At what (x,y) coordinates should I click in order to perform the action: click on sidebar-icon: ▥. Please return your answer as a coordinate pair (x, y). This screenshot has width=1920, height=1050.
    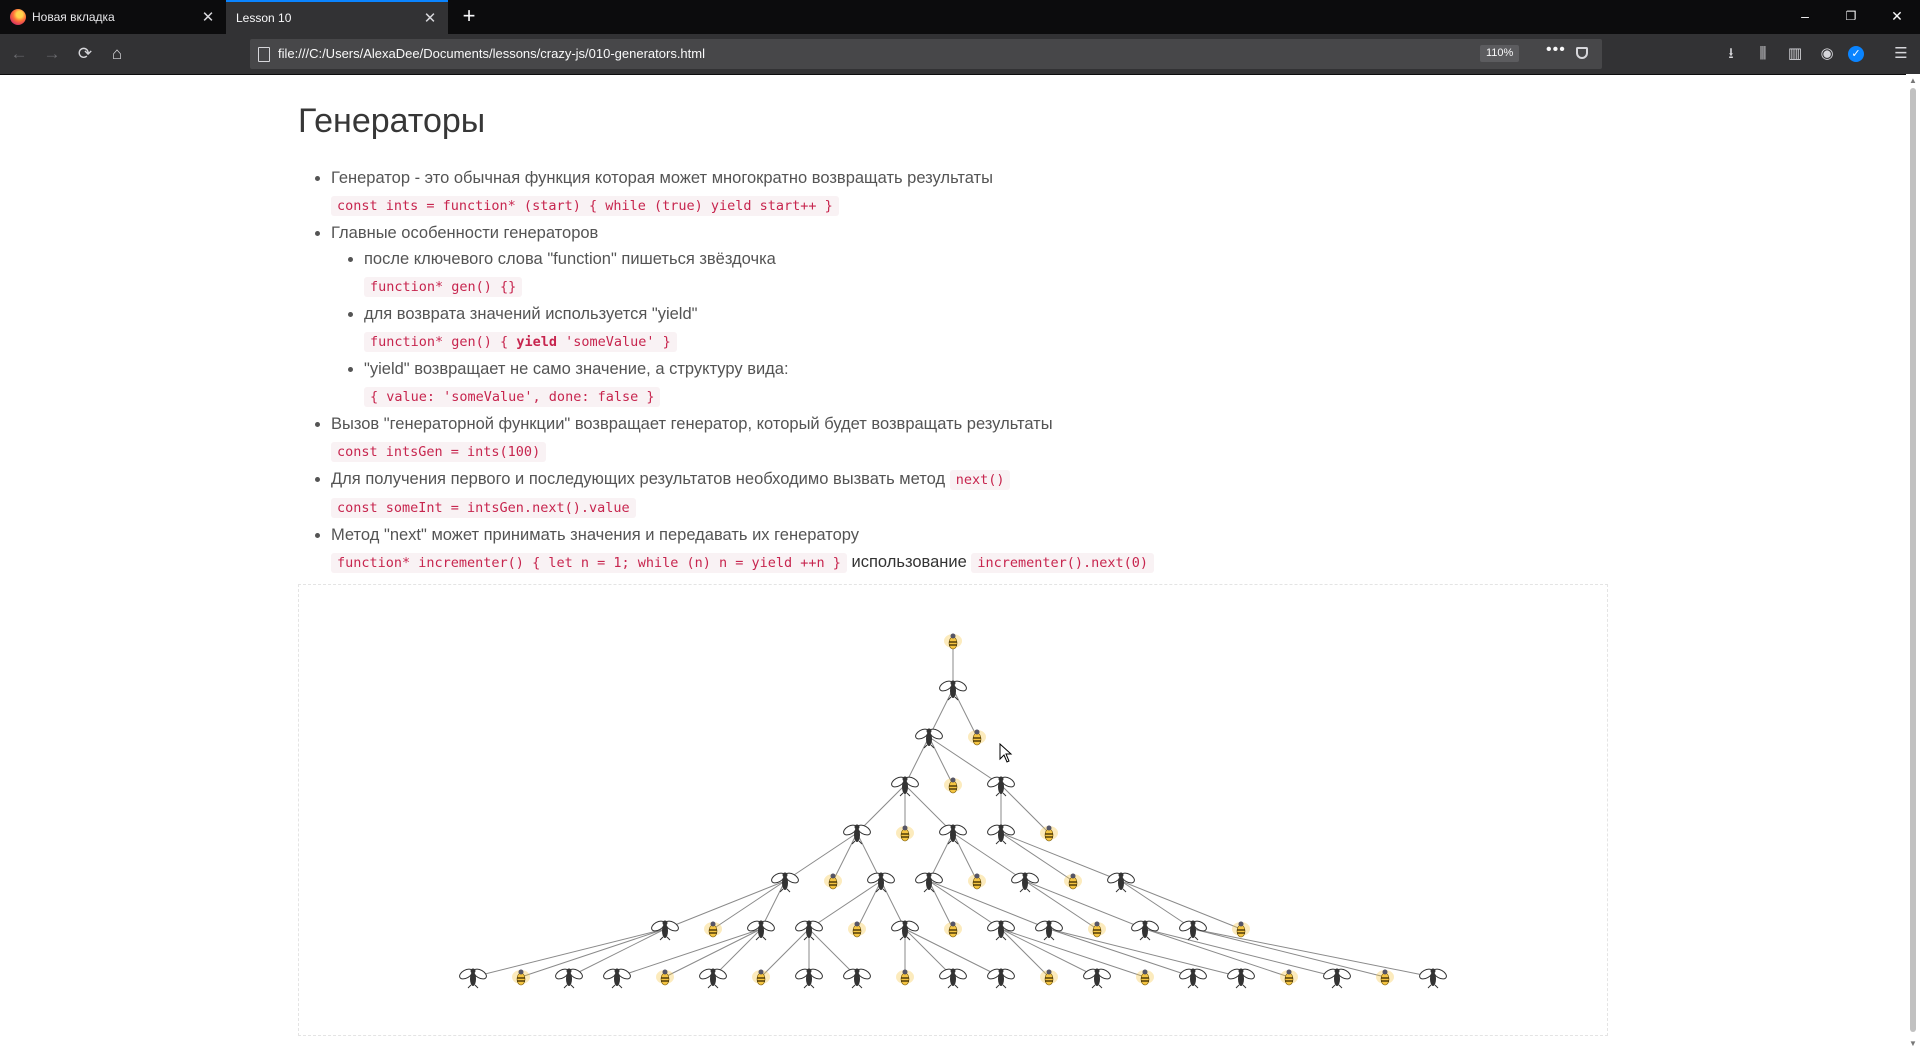
    Looking at the image, I should click on (1795, 54).